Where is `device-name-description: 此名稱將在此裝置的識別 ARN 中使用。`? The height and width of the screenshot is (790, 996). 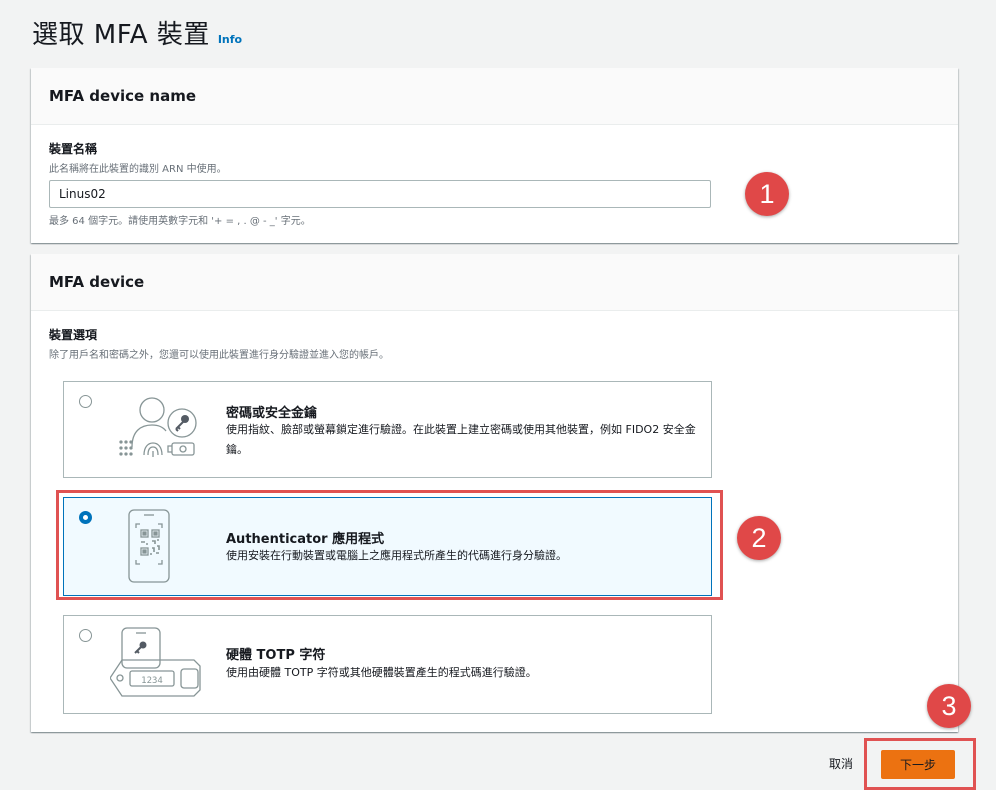 device-name-description: 此名稱將在此裝置的識別 ARN 中使用。 is located at coordinates (138, 169).